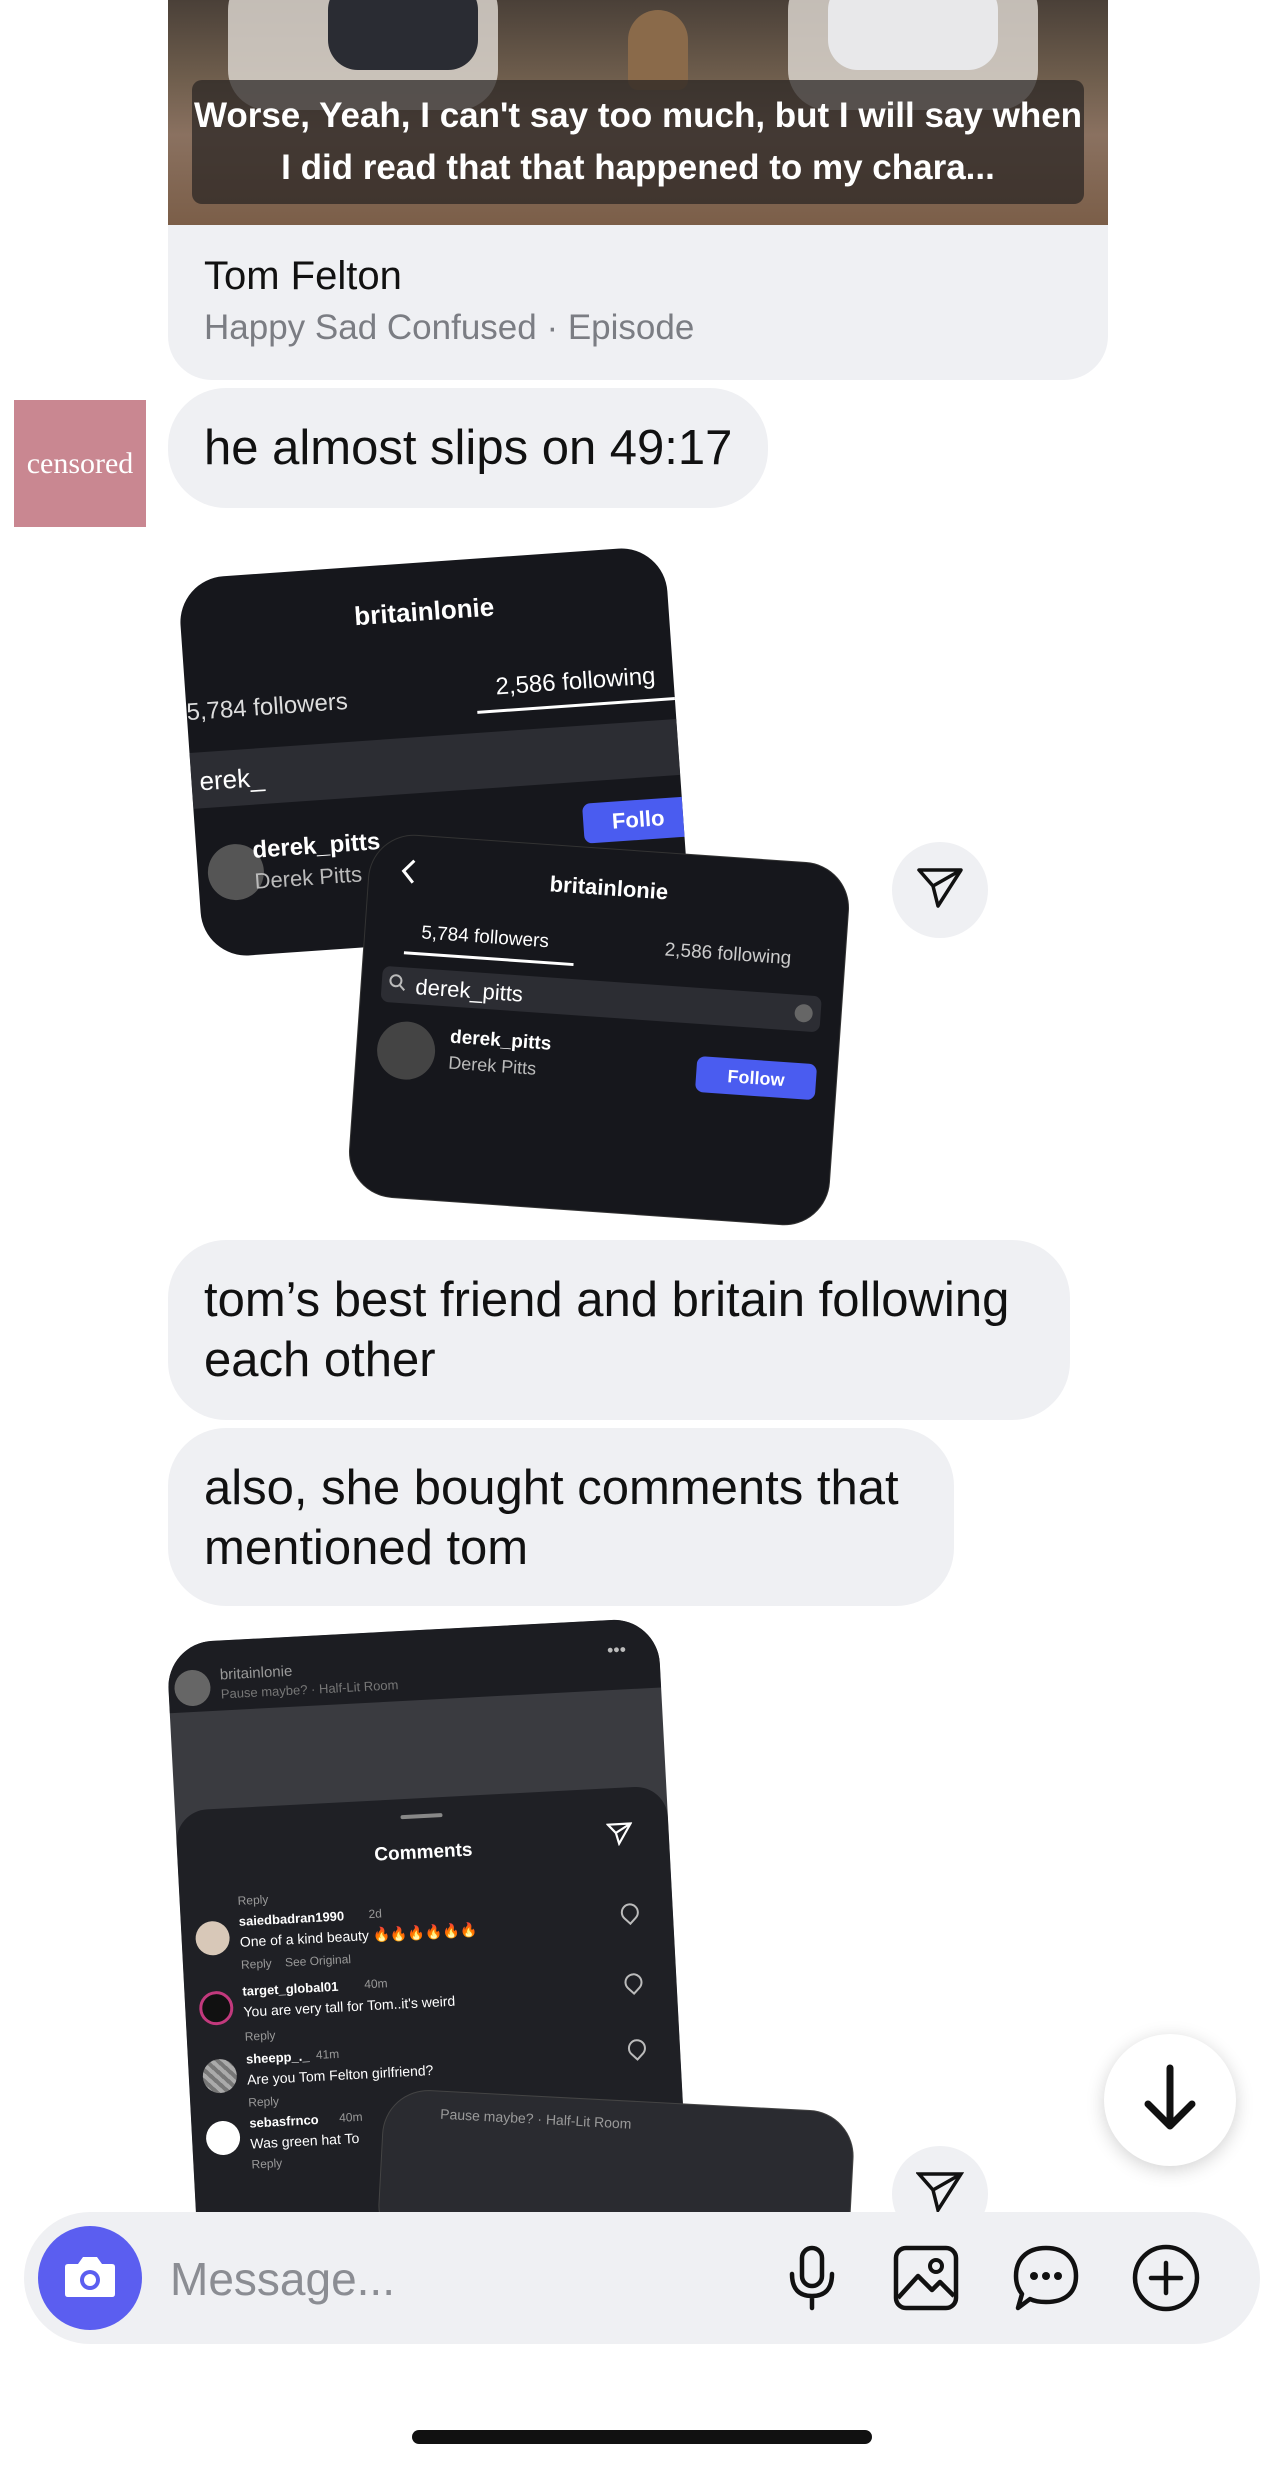  Describe the element at coordinates (398, 985) in the screenshot. I see `search-icon` at that location.